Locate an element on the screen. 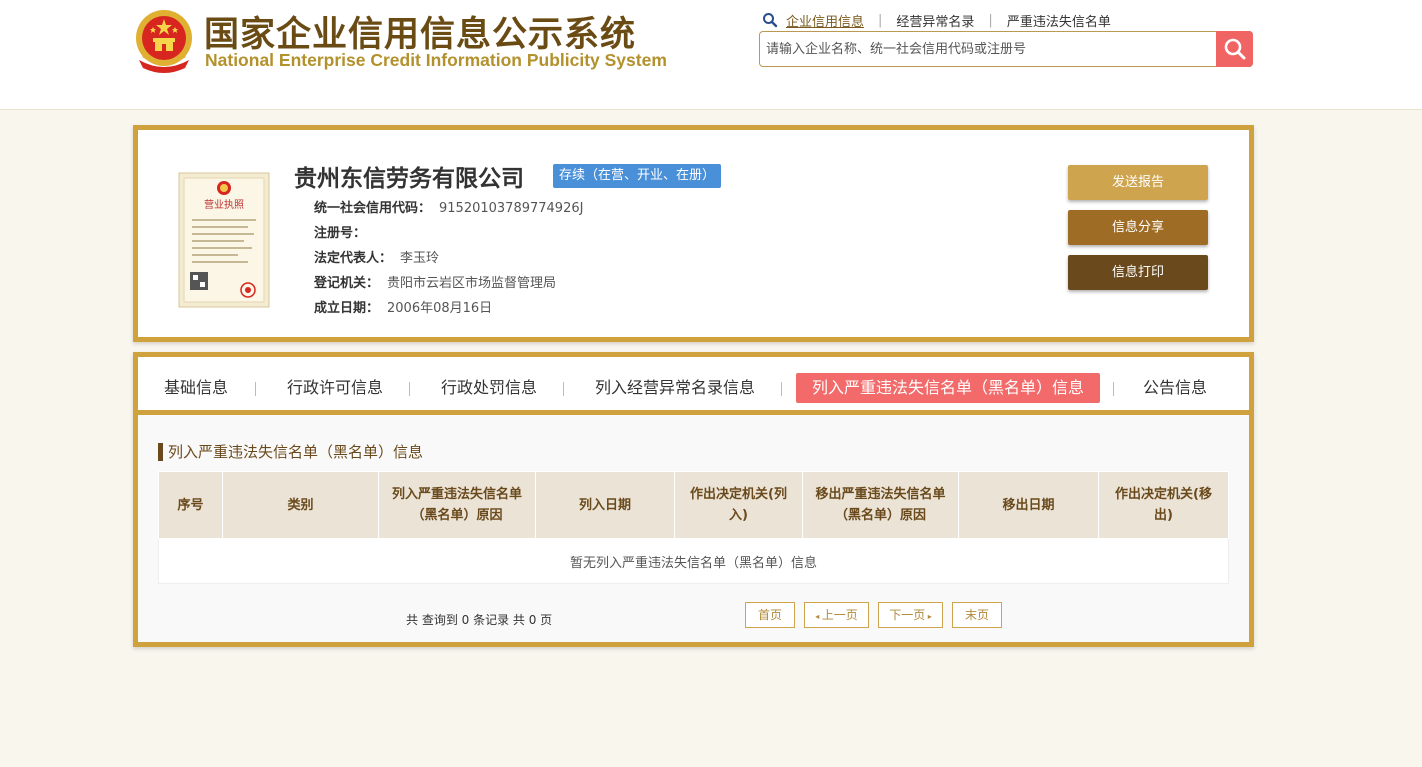 The height and width of the screenshot is (767, 1422). search-button is located at coordinates (1234, 49).